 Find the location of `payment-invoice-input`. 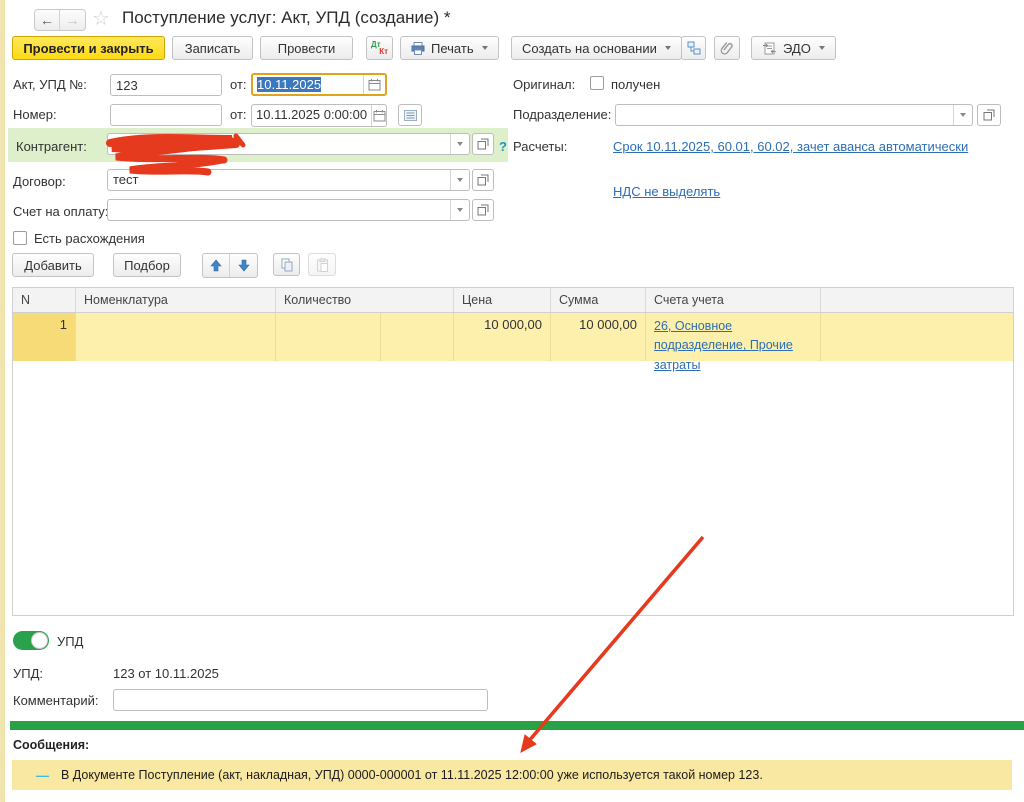

payment-invoice-input is located at coordinates (288, 210).